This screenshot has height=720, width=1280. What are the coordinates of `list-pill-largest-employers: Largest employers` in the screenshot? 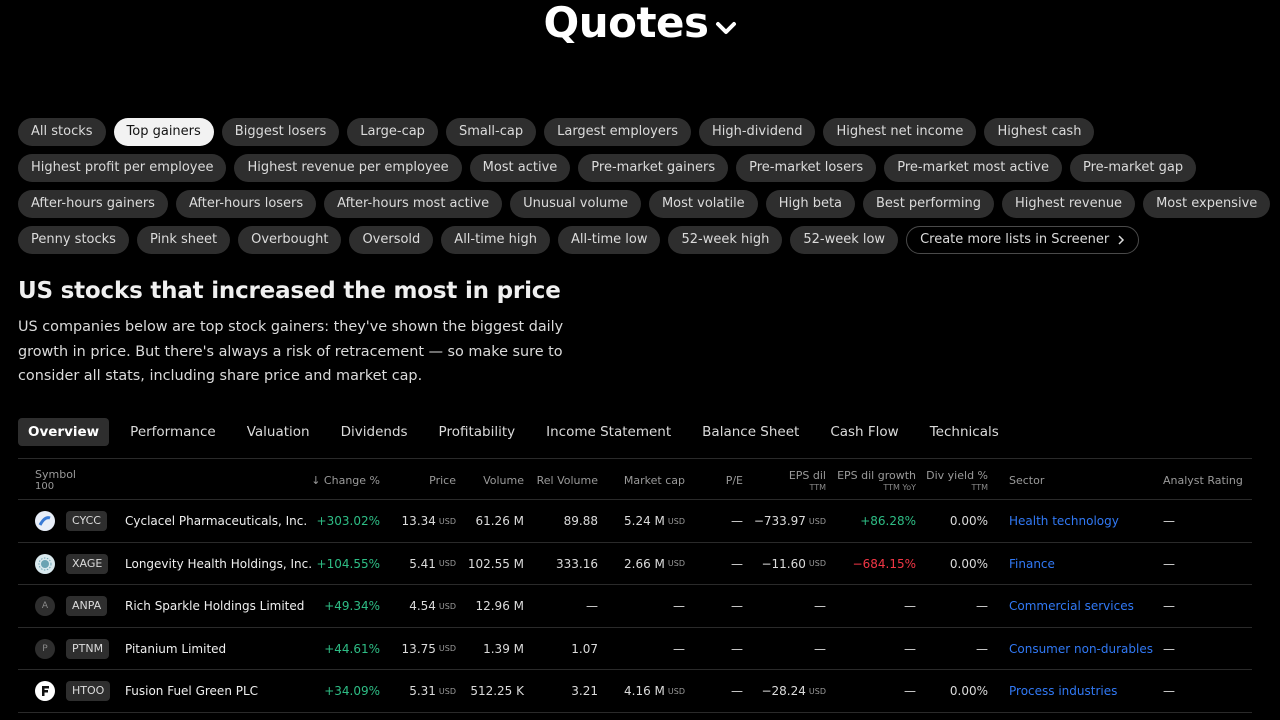 It's located at (617, 132).